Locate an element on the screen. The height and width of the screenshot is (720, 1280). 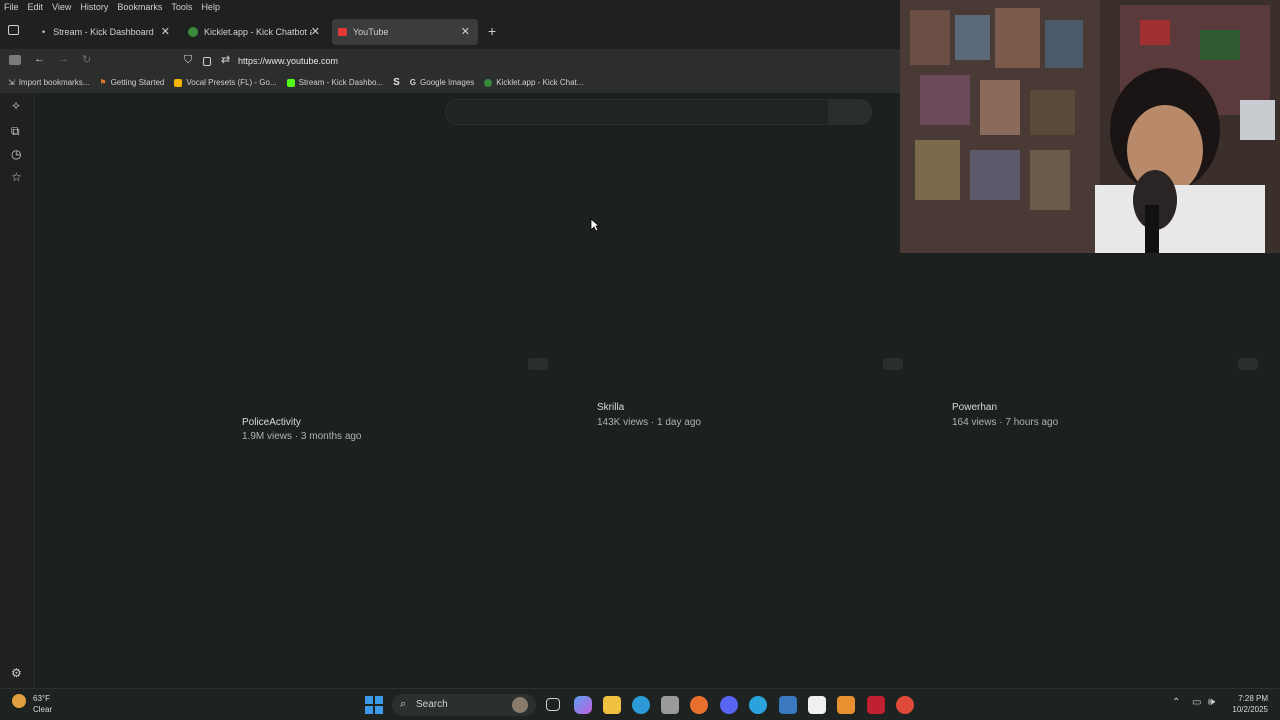
edge-icon is located at coordinates (641, 705).